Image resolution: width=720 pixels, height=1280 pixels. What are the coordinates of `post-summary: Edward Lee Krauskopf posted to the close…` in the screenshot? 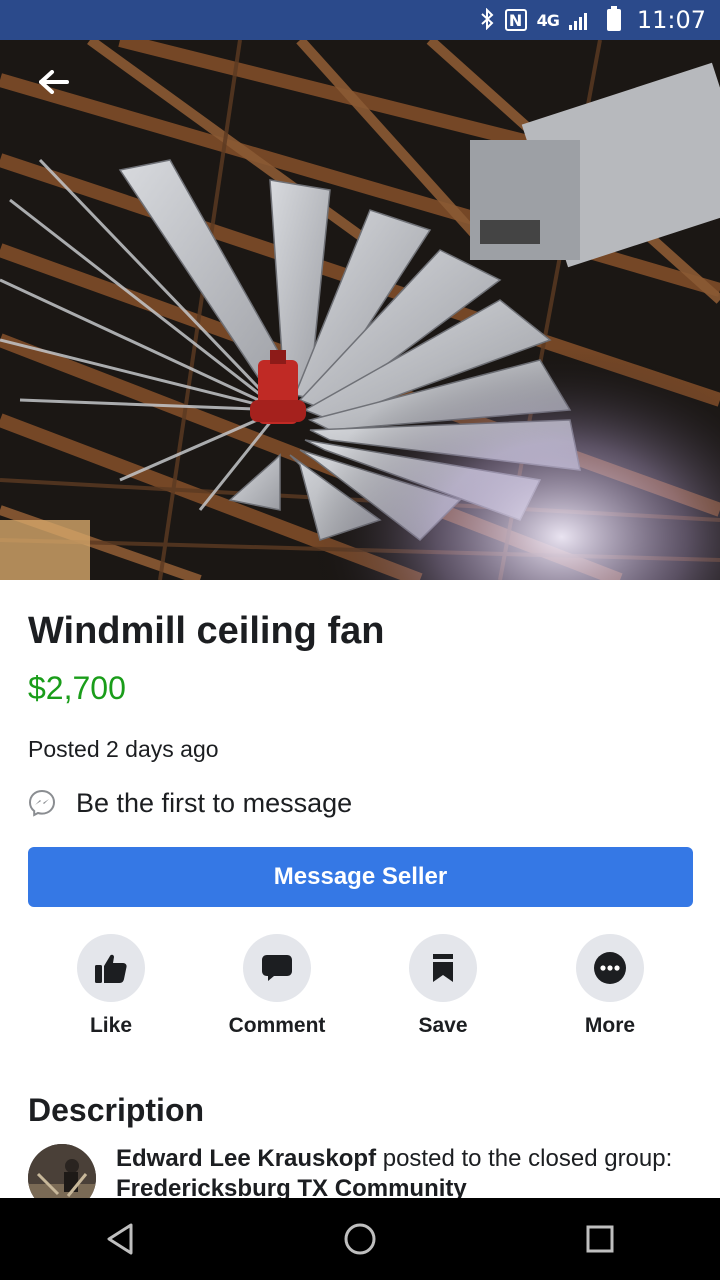 It's located at (396, 1172).